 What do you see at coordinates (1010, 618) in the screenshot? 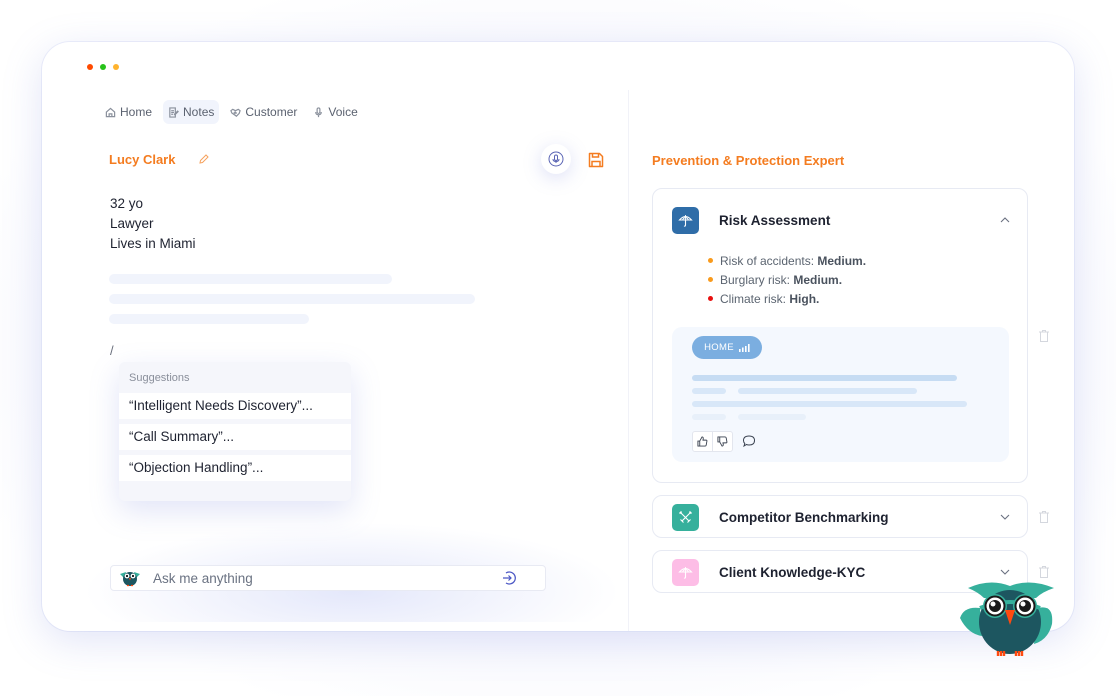
I see `owl-mascot-icon` at bounding box center [1010, 618].